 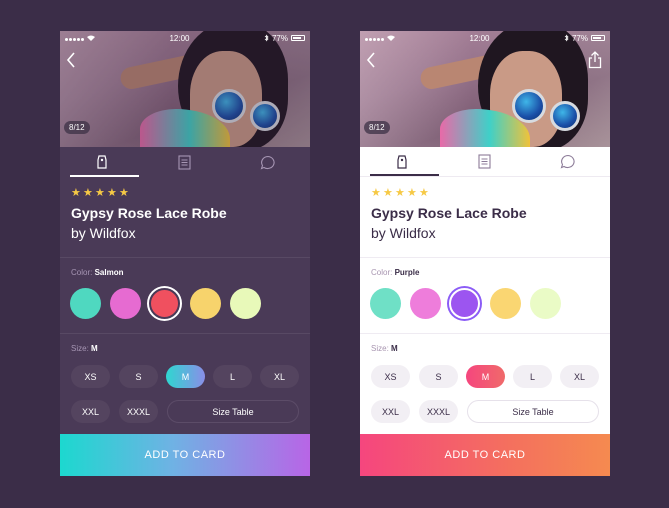 I want to click on share-button, so click(x=595, y=60).